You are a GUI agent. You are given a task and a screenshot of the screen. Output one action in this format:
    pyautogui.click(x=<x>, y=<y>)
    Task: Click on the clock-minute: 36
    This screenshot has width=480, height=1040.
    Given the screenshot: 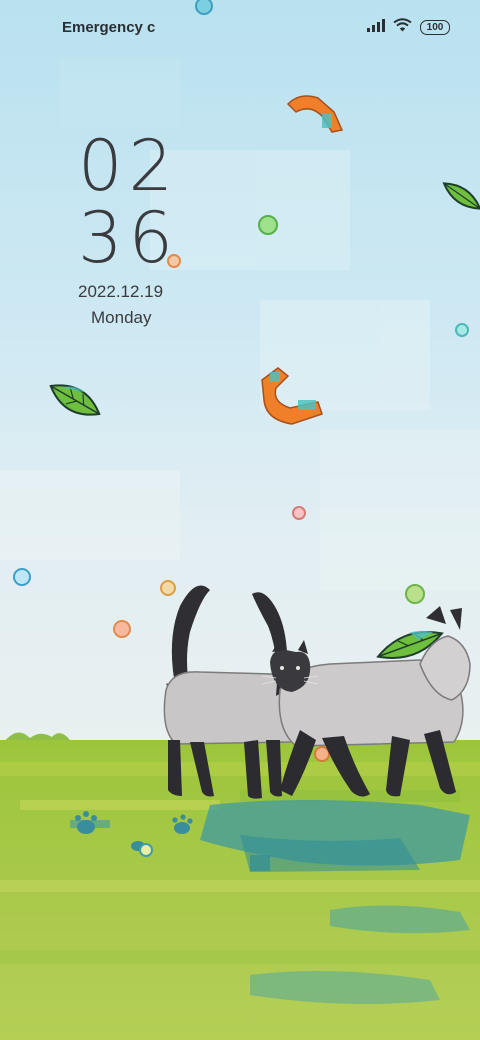 What is the action you would take?
    pyautogui.click(x=129, y=238)
    